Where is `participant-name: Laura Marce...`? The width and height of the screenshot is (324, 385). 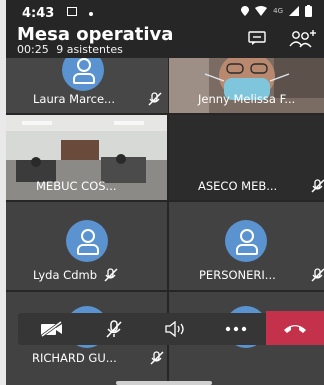 participant-name: Laura Marce... is located at coordinates (74, 99).